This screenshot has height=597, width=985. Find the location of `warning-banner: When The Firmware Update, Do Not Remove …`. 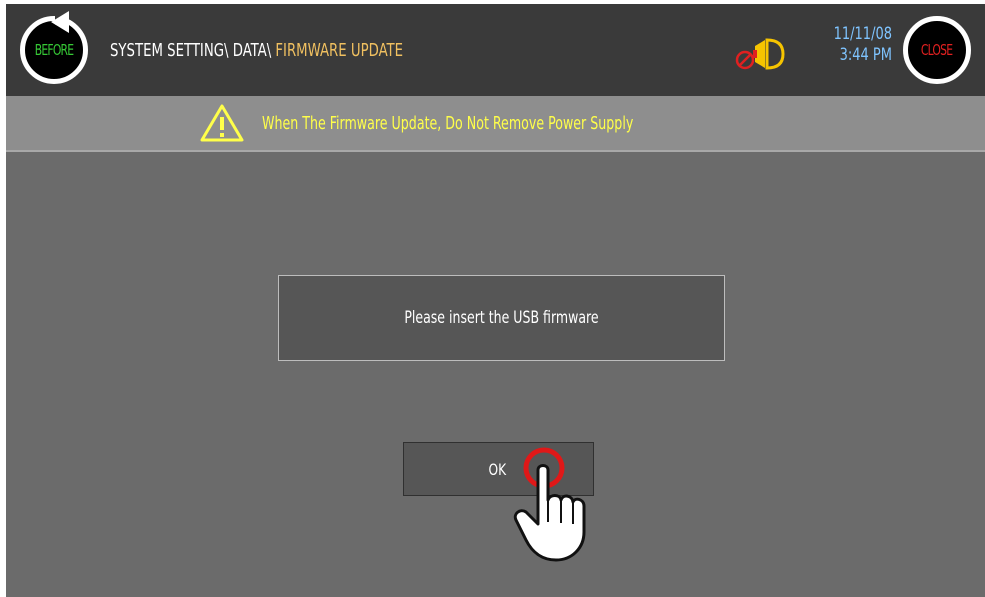

warning-banner: When The Firmware Update, Do Not Remove … is located at coordinates (495, 124).